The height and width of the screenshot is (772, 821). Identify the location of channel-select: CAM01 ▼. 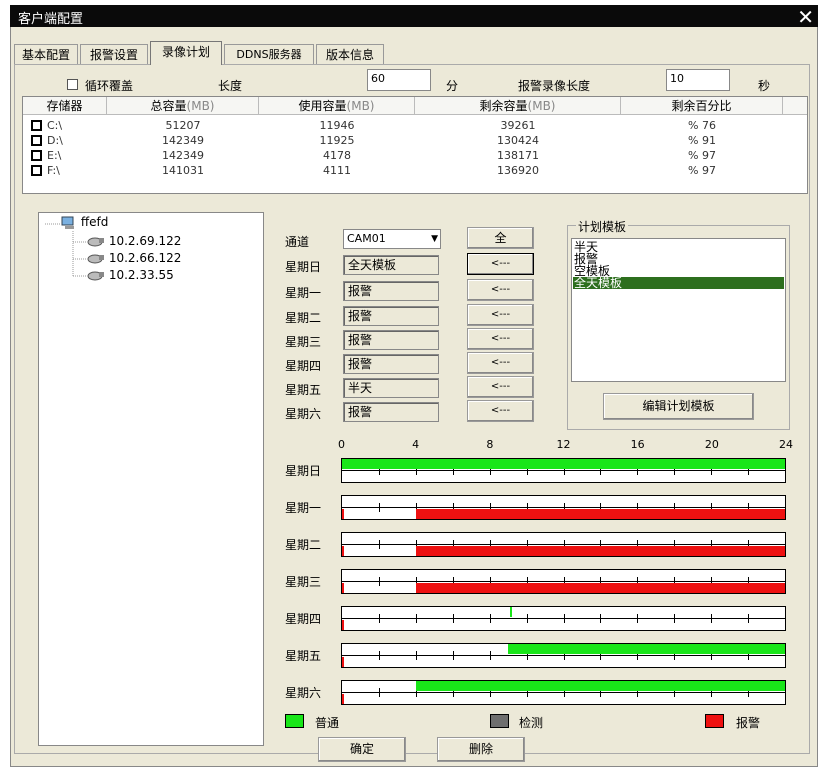
(392, 239).